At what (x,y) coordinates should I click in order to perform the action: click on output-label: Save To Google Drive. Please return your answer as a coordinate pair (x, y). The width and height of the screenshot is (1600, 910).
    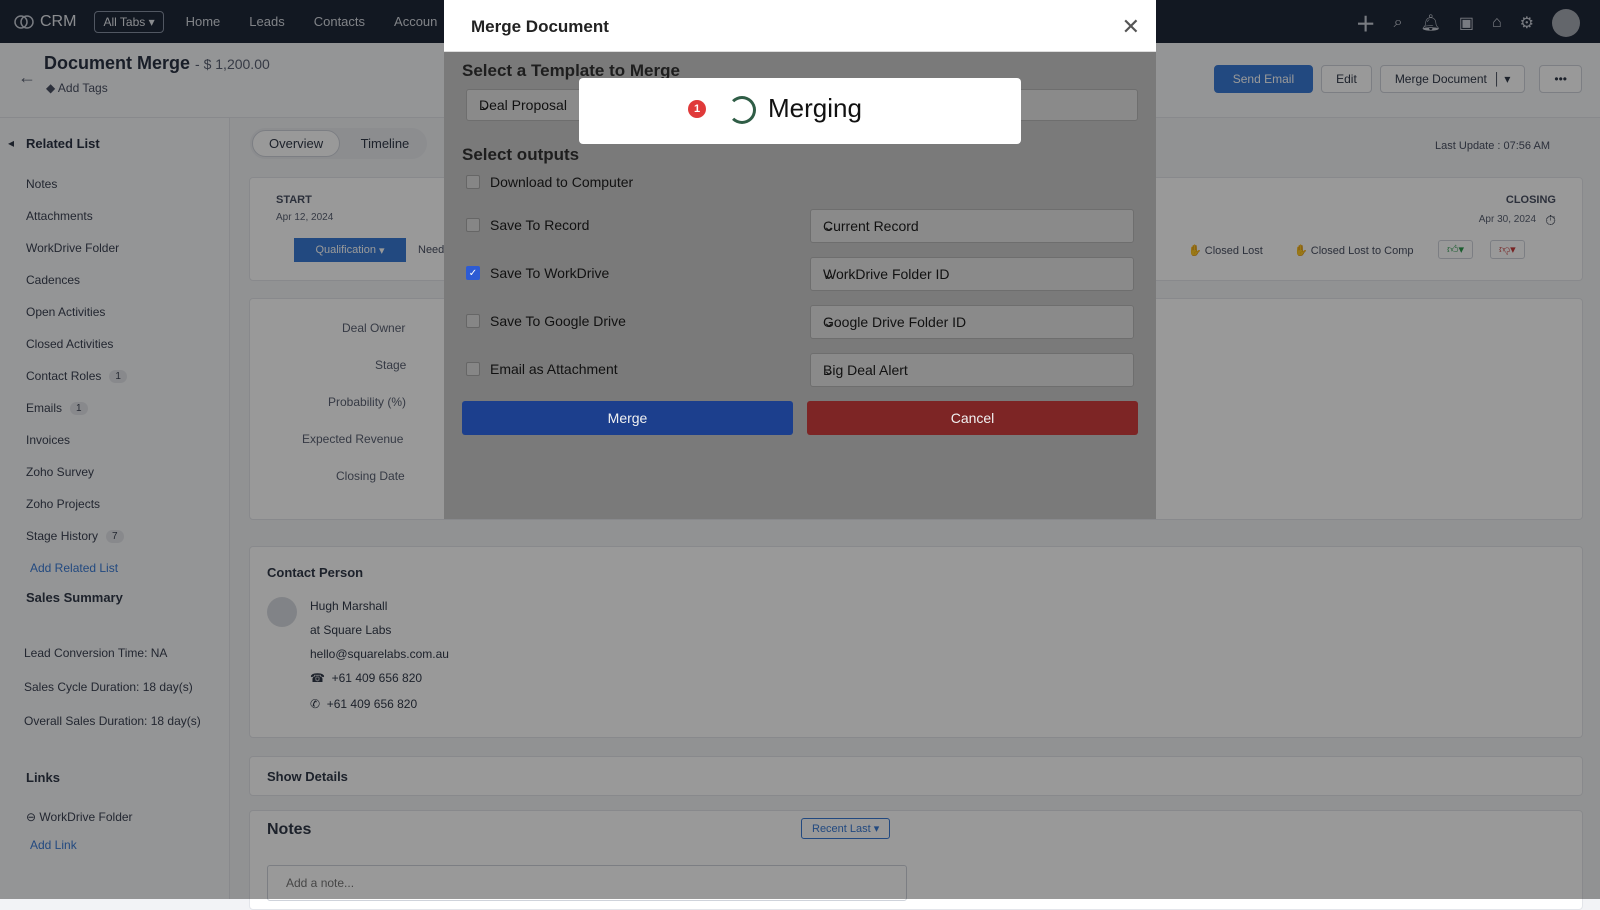
    Looking at the image, I should click on (558, 321).